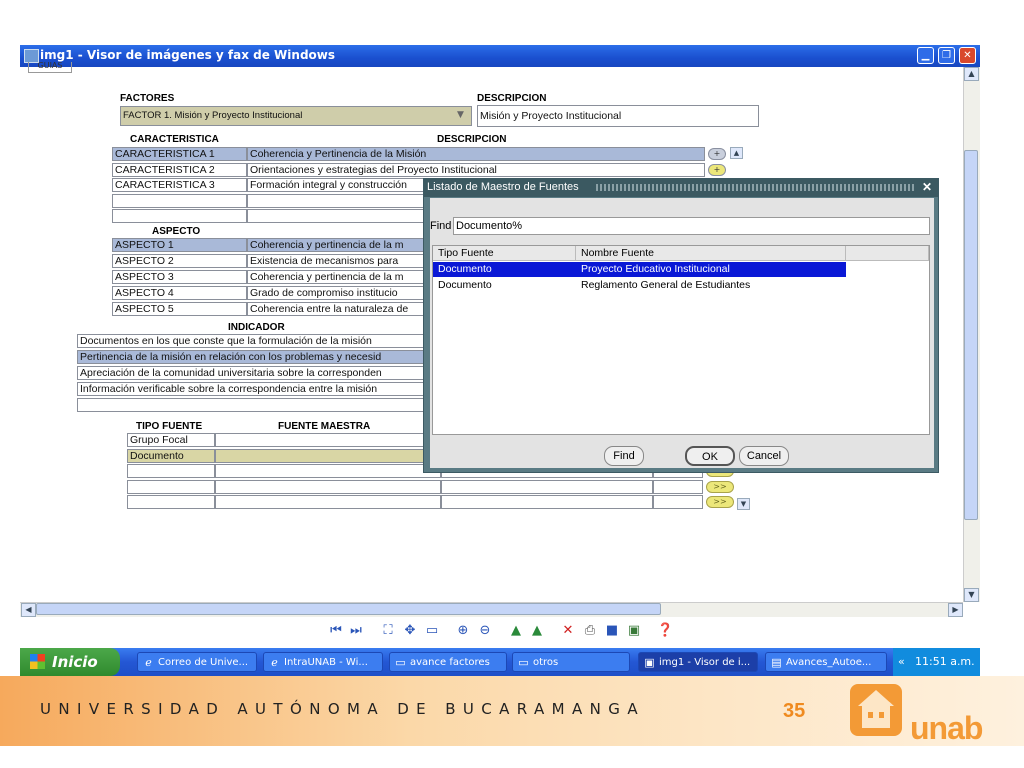 The width and height of the screenshot is (1024, 768). Describe the element at coordinates (179, 293) in the screenshot. I see `aspecto-code-cell: ASPECTO 4` at that location.